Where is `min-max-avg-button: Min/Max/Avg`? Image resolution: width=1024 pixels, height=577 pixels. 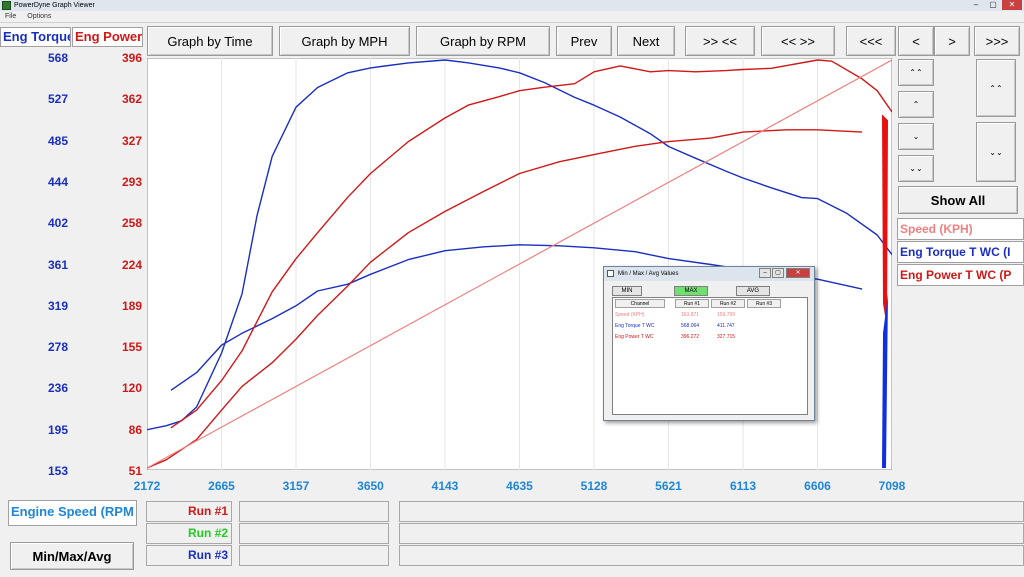
min-max-avg-button: Min/Max/Avg is located at coordinates (72, 556).